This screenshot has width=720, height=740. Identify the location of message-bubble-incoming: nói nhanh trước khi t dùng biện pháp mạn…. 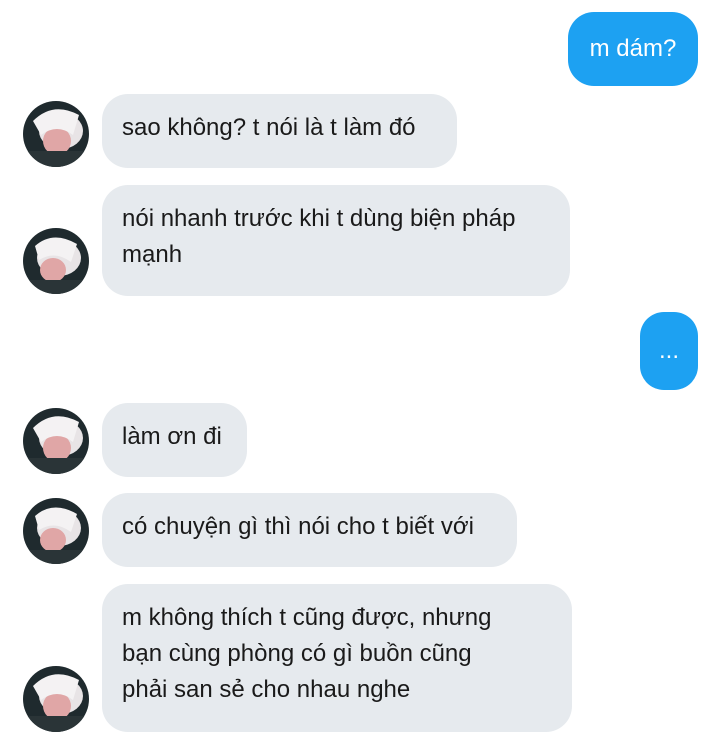
(336, 240).